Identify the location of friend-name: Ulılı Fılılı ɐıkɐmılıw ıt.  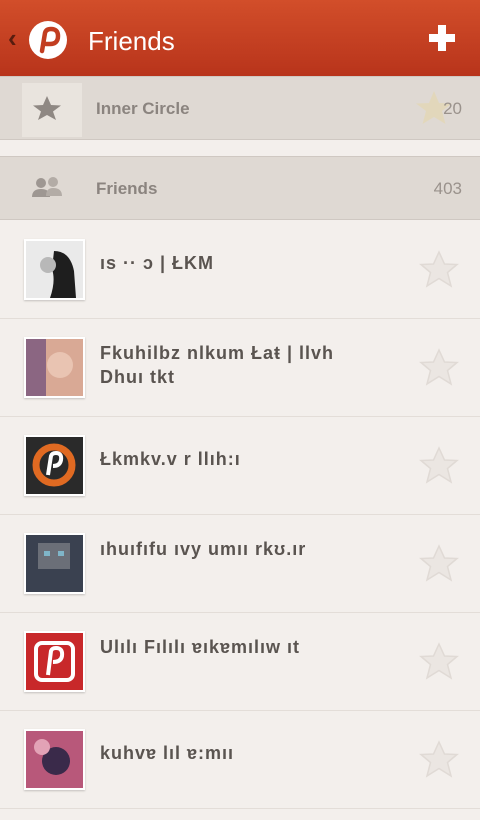
(200, 647).